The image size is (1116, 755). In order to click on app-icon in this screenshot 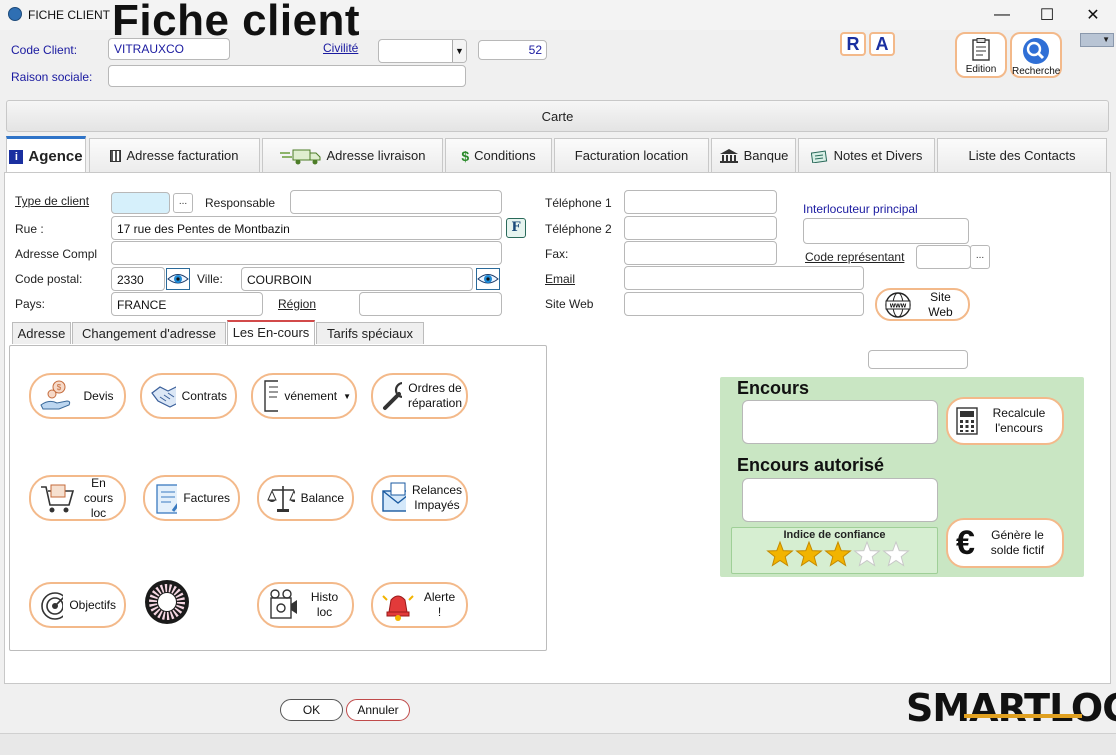, I will do `click(15, 14)`.